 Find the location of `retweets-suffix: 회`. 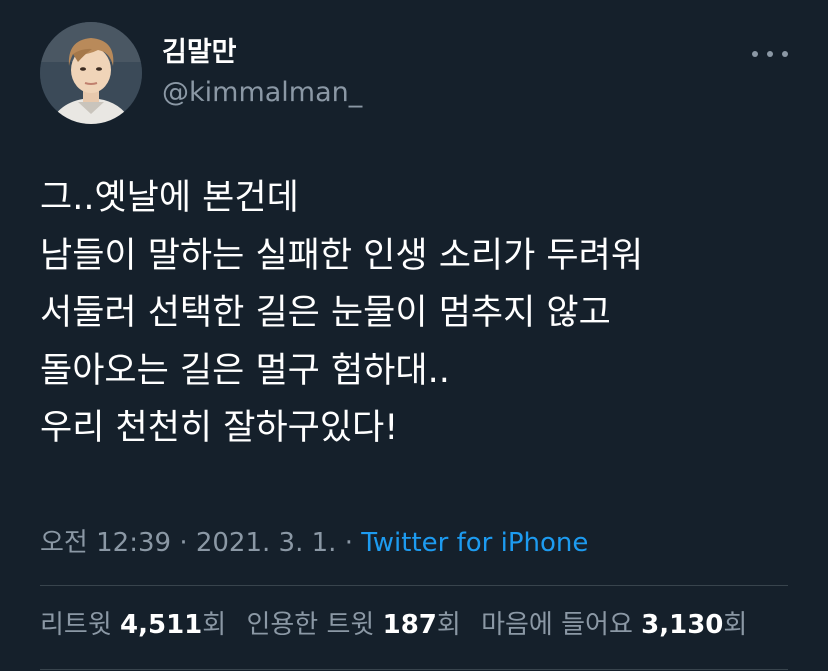

retweets-suffix: 회 is located at coordinates (214, 625).